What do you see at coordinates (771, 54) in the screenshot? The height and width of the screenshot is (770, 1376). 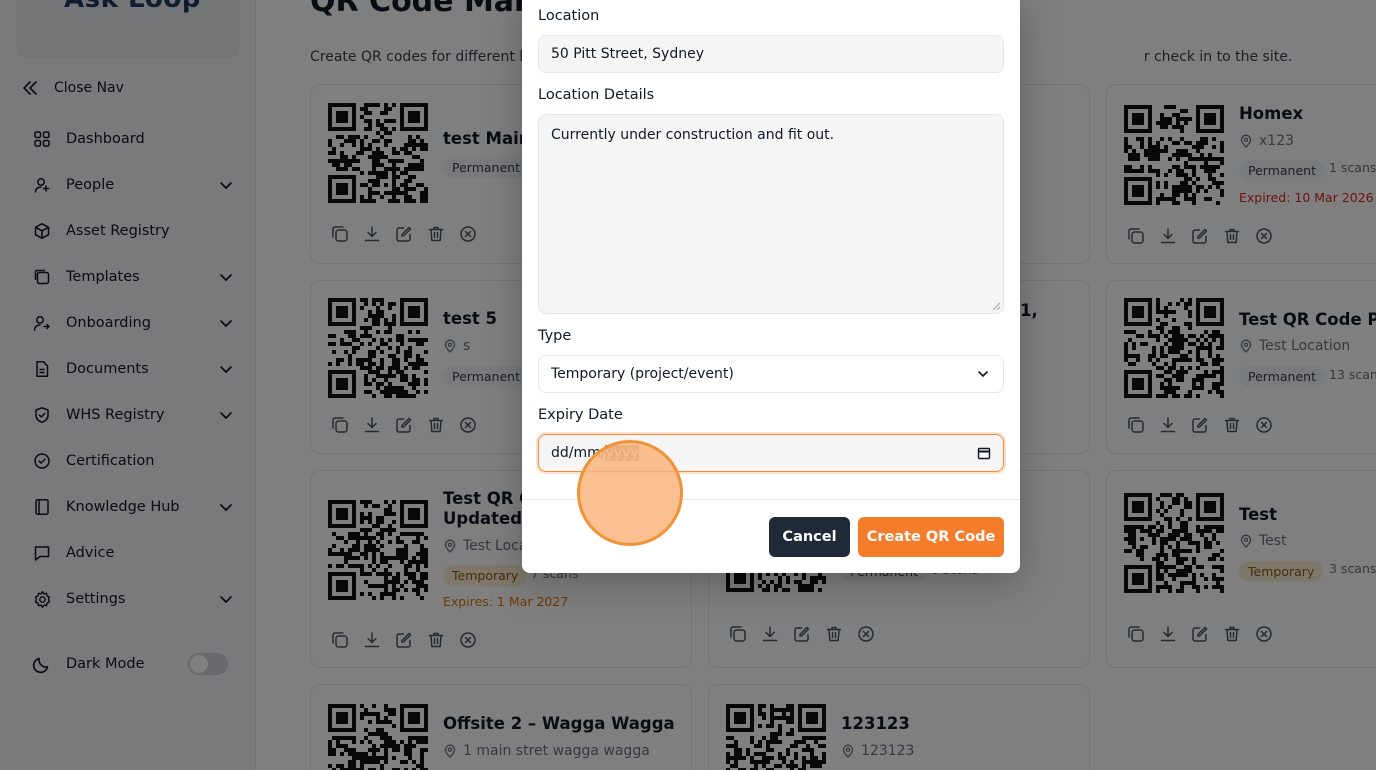 I see `location-input: 50 Pitt Street, Sydney` at bounding box center [771, 54].